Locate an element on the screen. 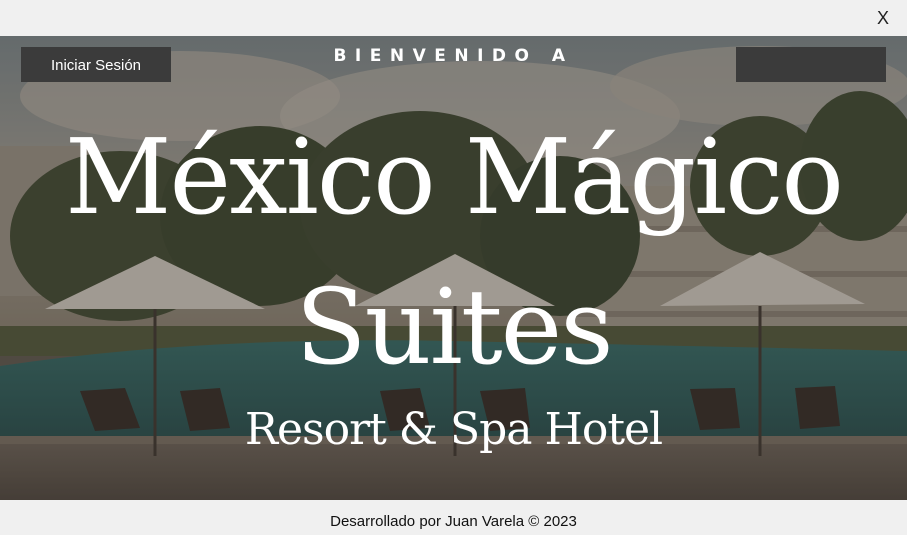  title-bar: X is located at coordinates (453, 18).